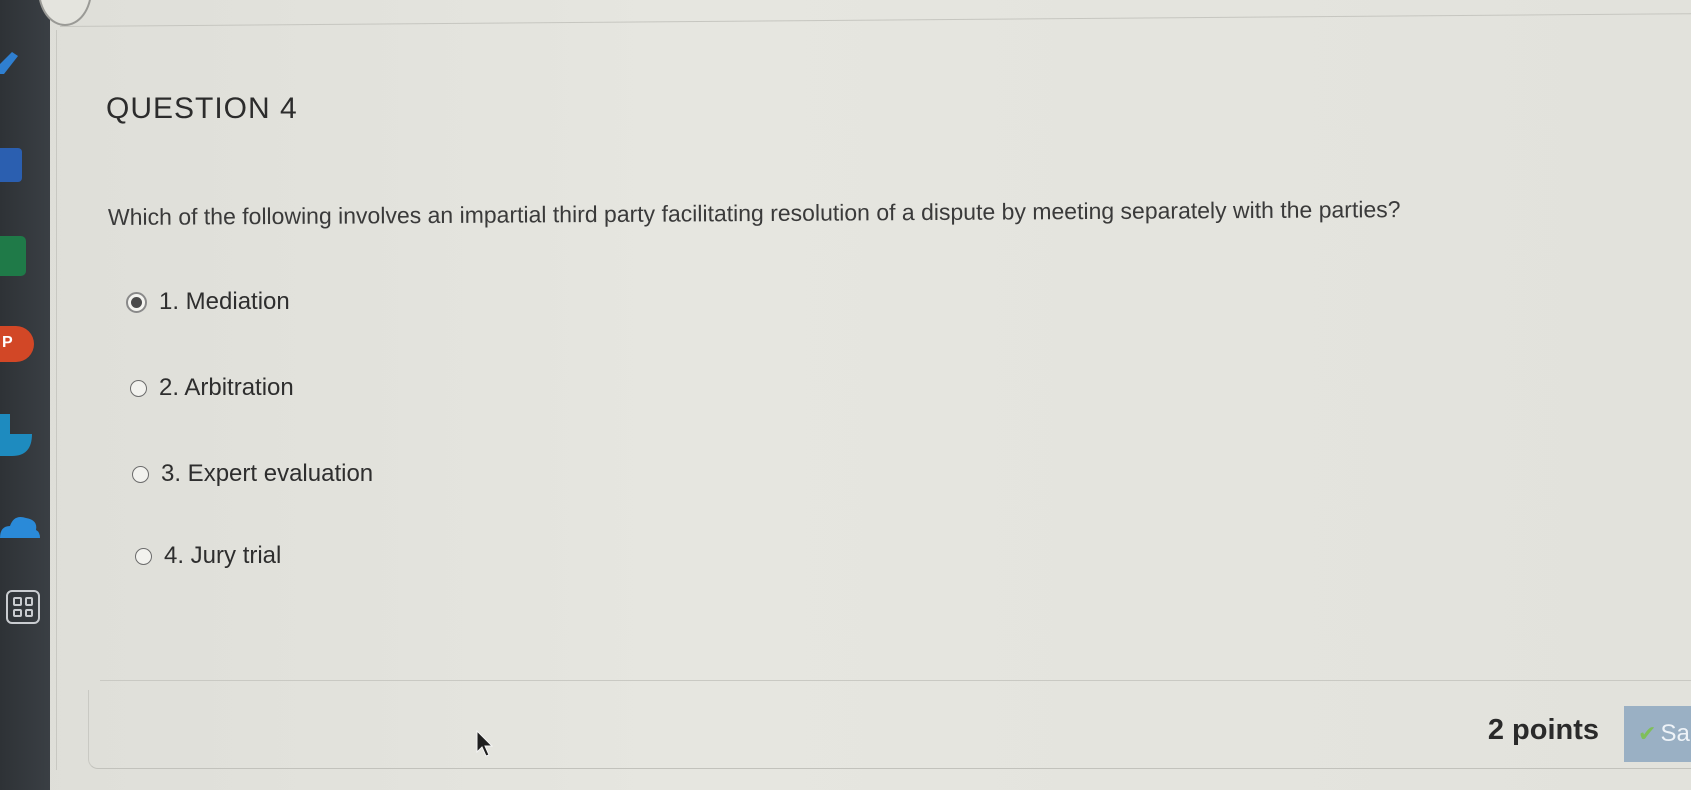 The width and height of the screenshot is (1691, 790). What do you see at coordinates (895, 680) in the screenshot?
I see `footer-divider` at bounding box center [895, 680].